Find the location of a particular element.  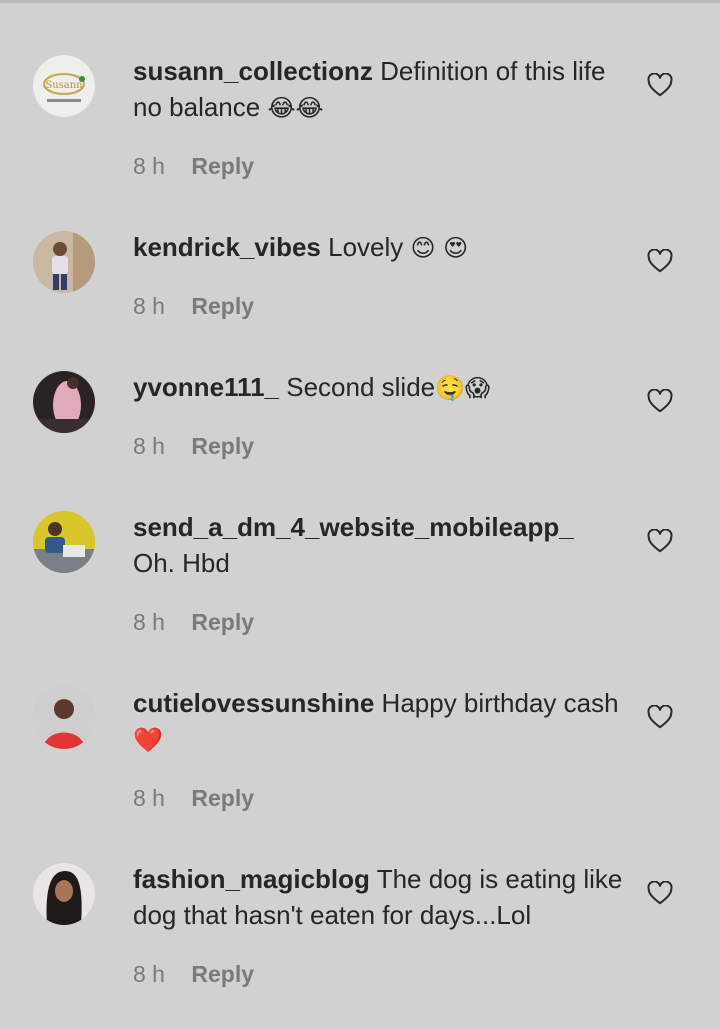

comment-body: Happy birthday cash is located at coordinates (500, 703).